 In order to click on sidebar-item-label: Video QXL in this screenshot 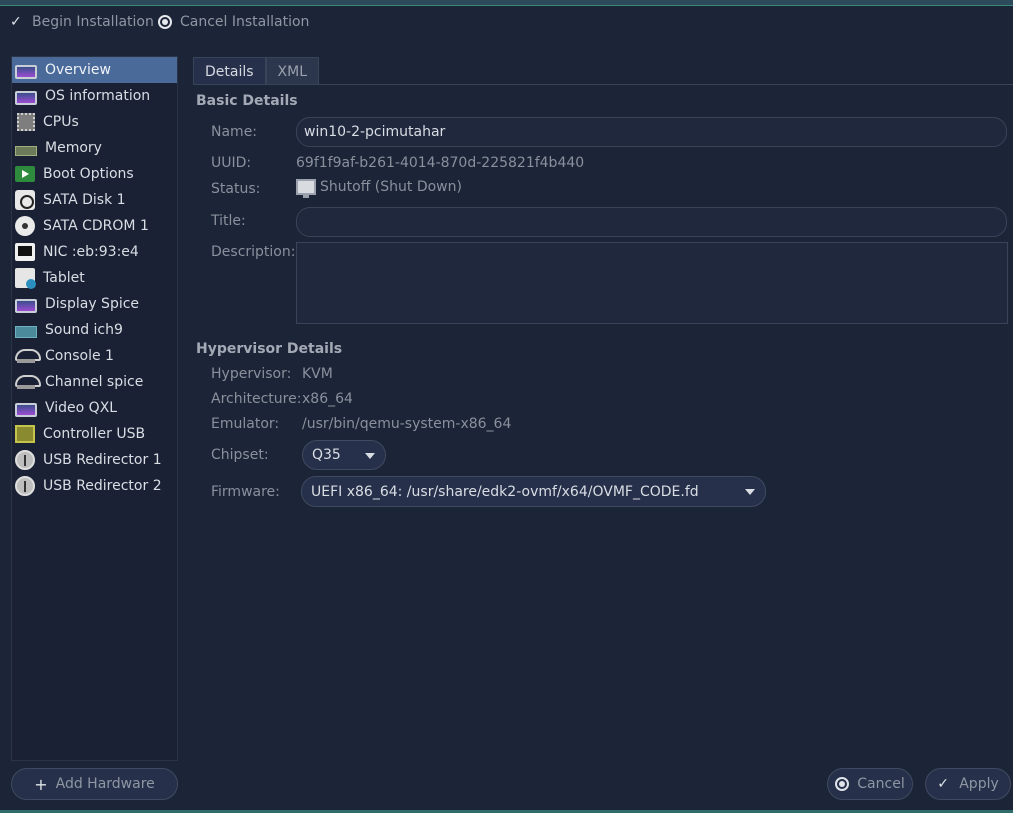, I will do `click(81, 408)`.